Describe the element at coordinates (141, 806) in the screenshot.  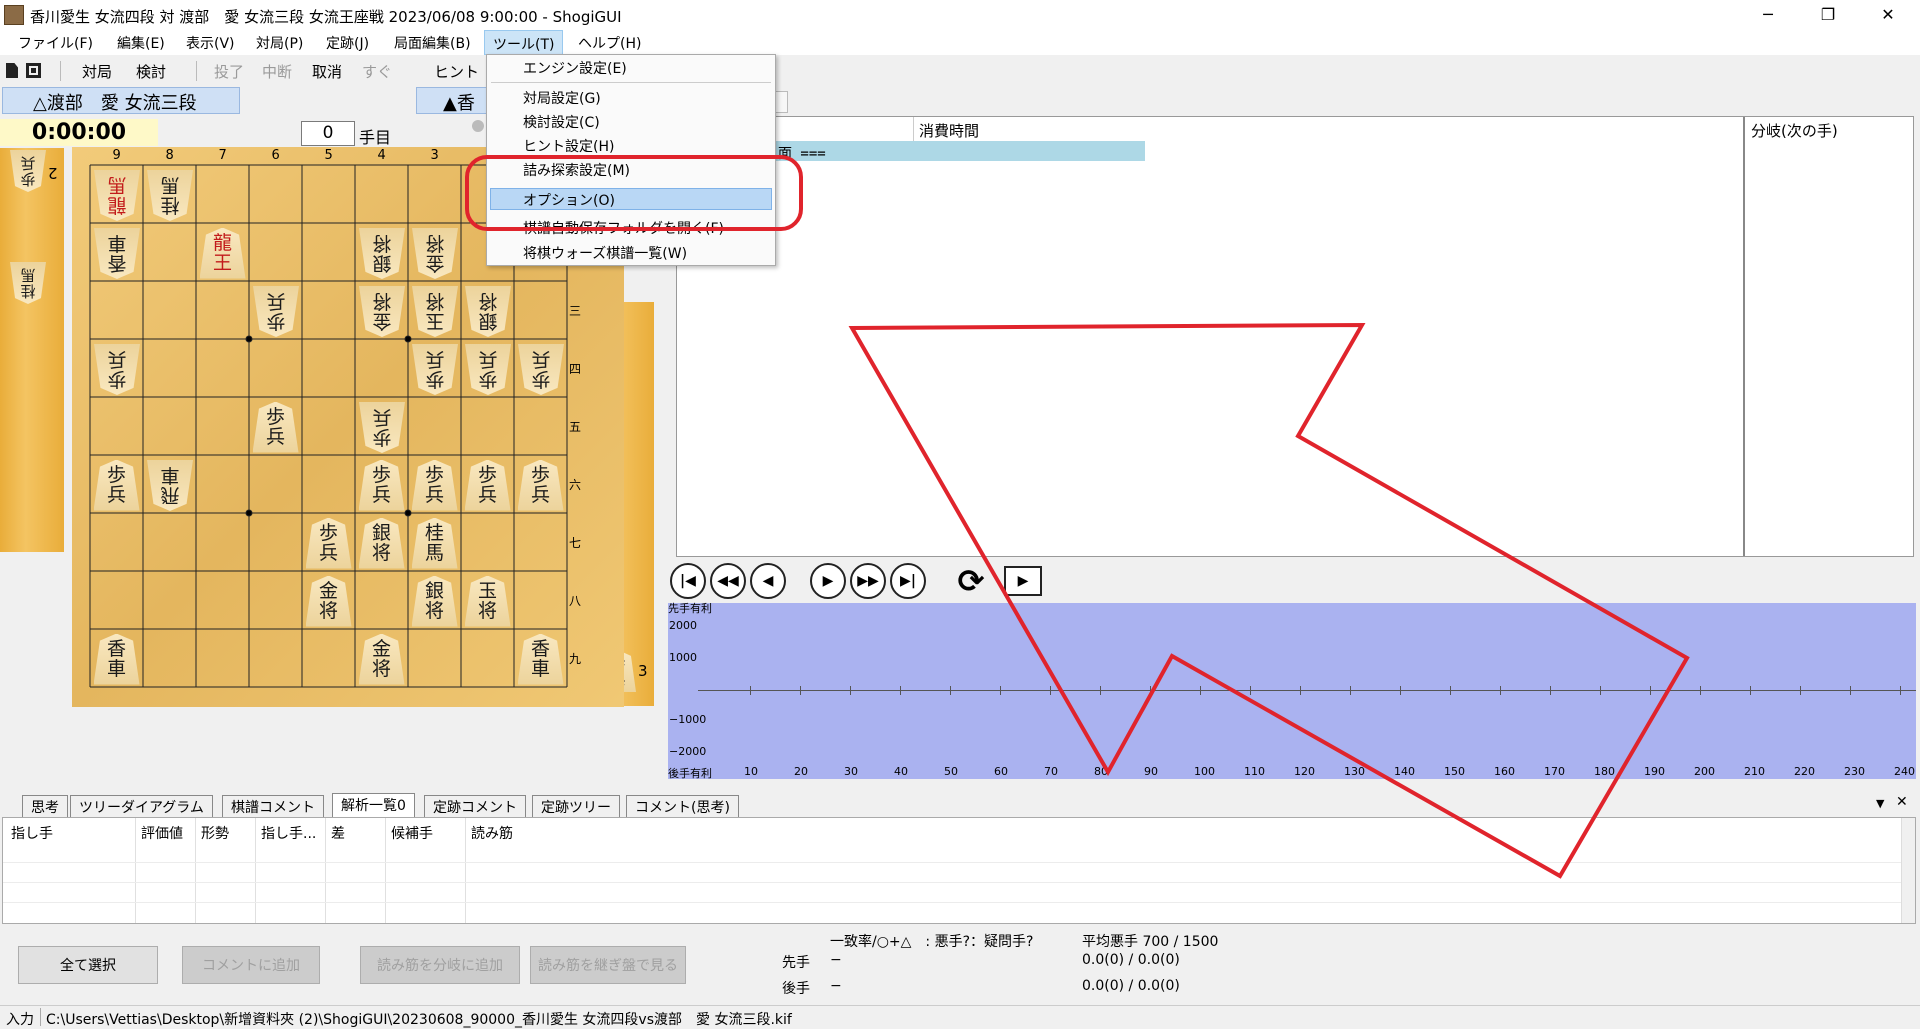
I see `tab-tree-diagram: ツリーダイアグラム` at that location.